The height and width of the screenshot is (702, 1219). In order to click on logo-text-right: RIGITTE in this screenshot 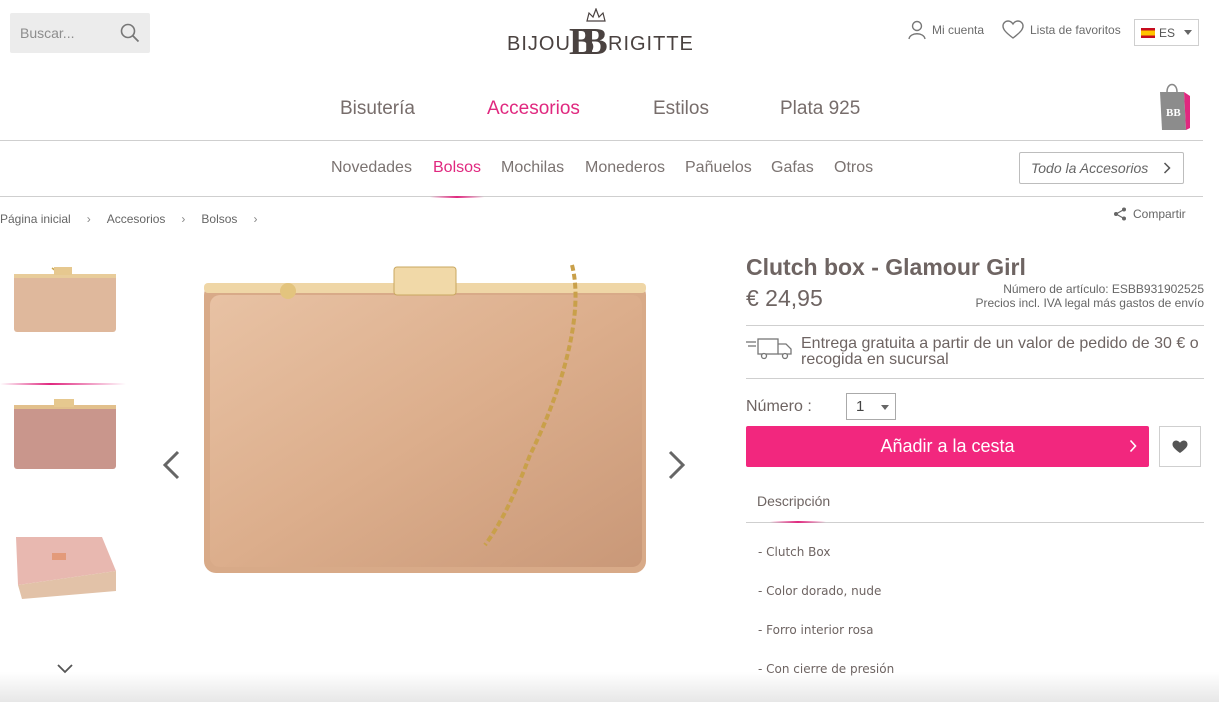, I will do `click(651, 44)`.